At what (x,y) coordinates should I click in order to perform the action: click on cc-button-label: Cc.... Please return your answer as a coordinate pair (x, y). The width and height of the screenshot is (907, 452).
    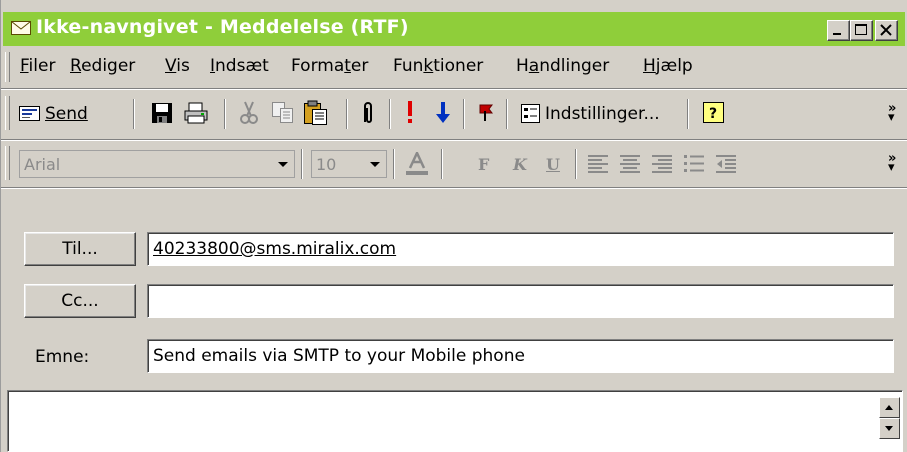
    Looking at the image, I should click on (80, 301).